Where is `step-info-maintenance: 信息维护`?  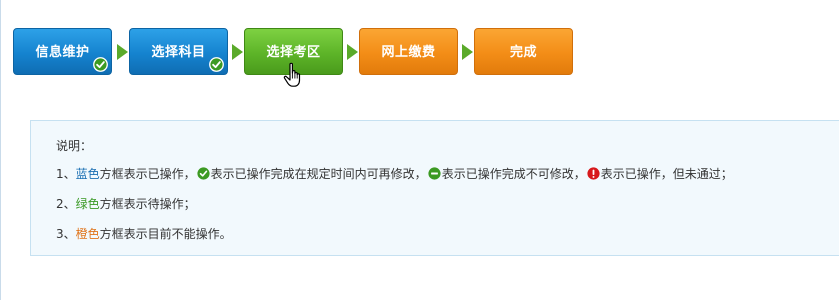 step-info-maintenance: 信息维护 is located at coordinates (62, 51).